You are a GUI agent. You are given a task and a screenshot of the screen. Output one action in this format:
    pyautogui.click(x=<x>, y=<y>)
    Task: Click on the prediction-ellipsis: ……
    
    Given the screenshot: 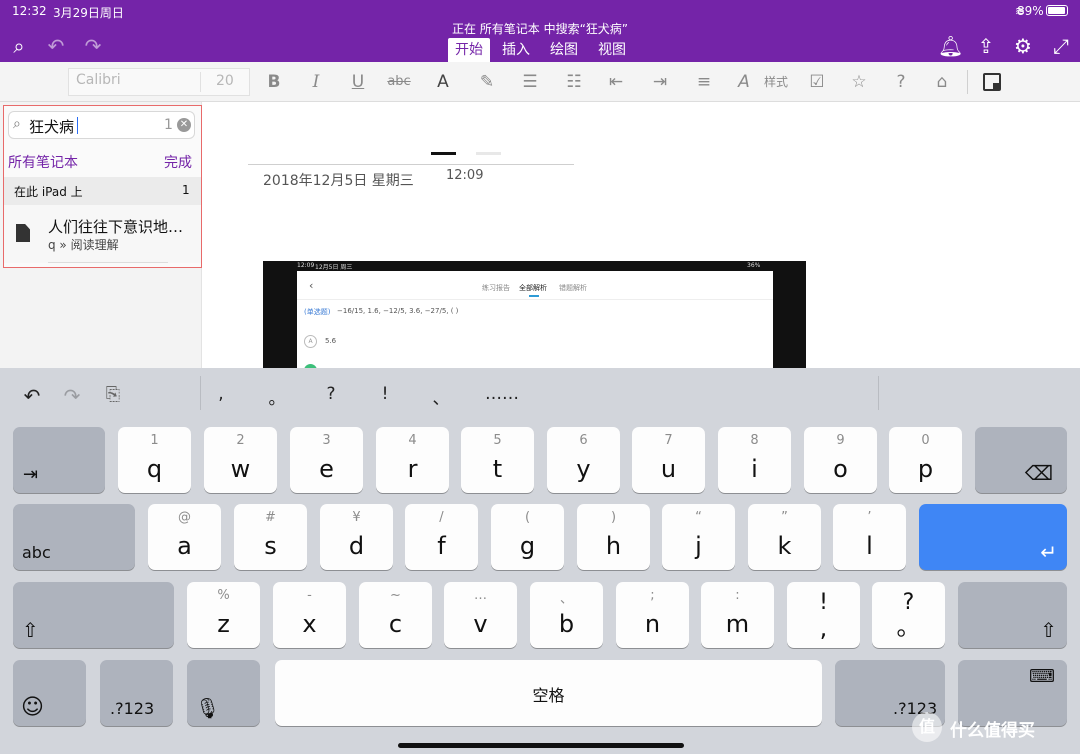 What is the action you would take?
    pyautogui.click(x=502, y=394)
    